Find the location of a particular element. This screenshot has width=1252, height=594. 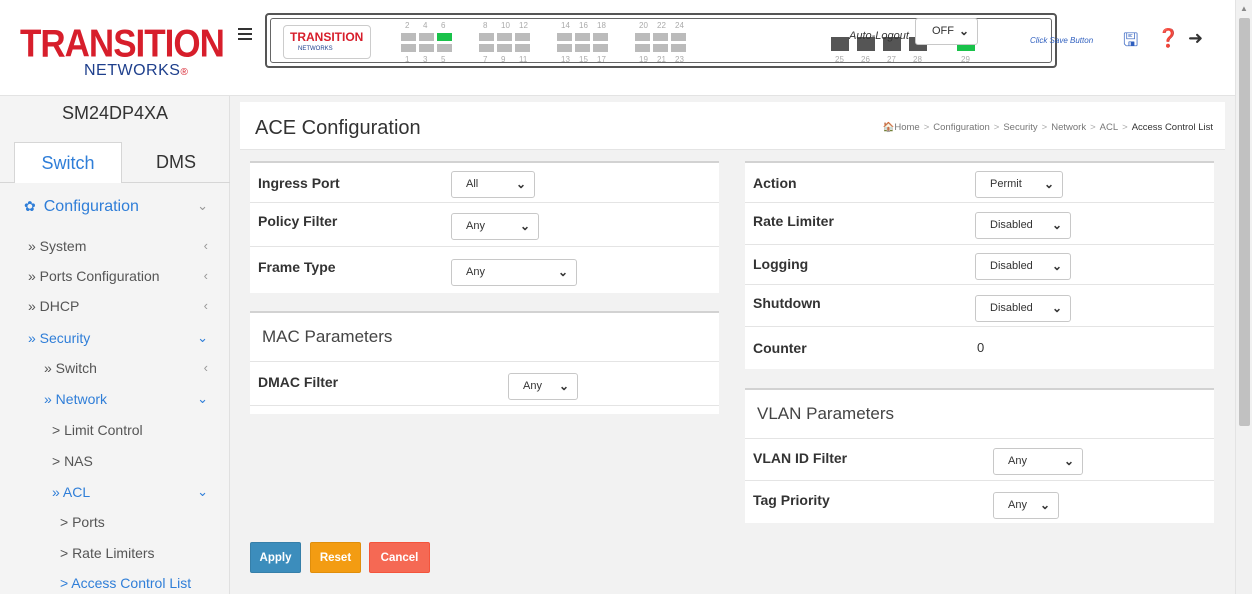

port-number: 13 is located at coordinates (565, 59).